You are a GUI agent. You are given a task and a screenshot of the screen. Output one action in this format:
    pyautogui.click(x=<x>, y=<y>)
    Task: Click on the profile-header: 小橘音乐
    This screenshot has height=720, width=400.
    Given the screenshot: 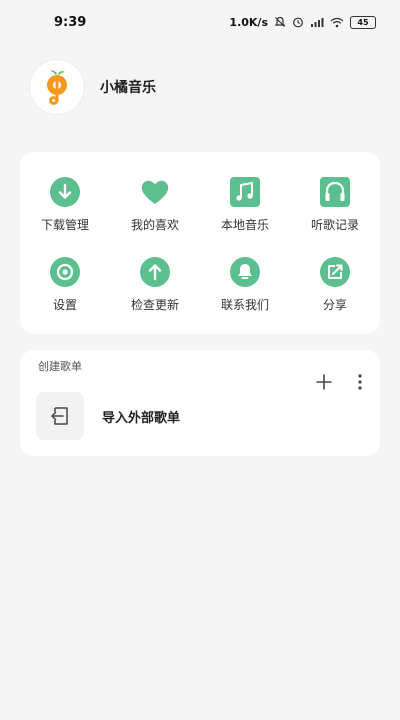 What is the action you would take?
    pyautogui.click(x=93, y=87)
    